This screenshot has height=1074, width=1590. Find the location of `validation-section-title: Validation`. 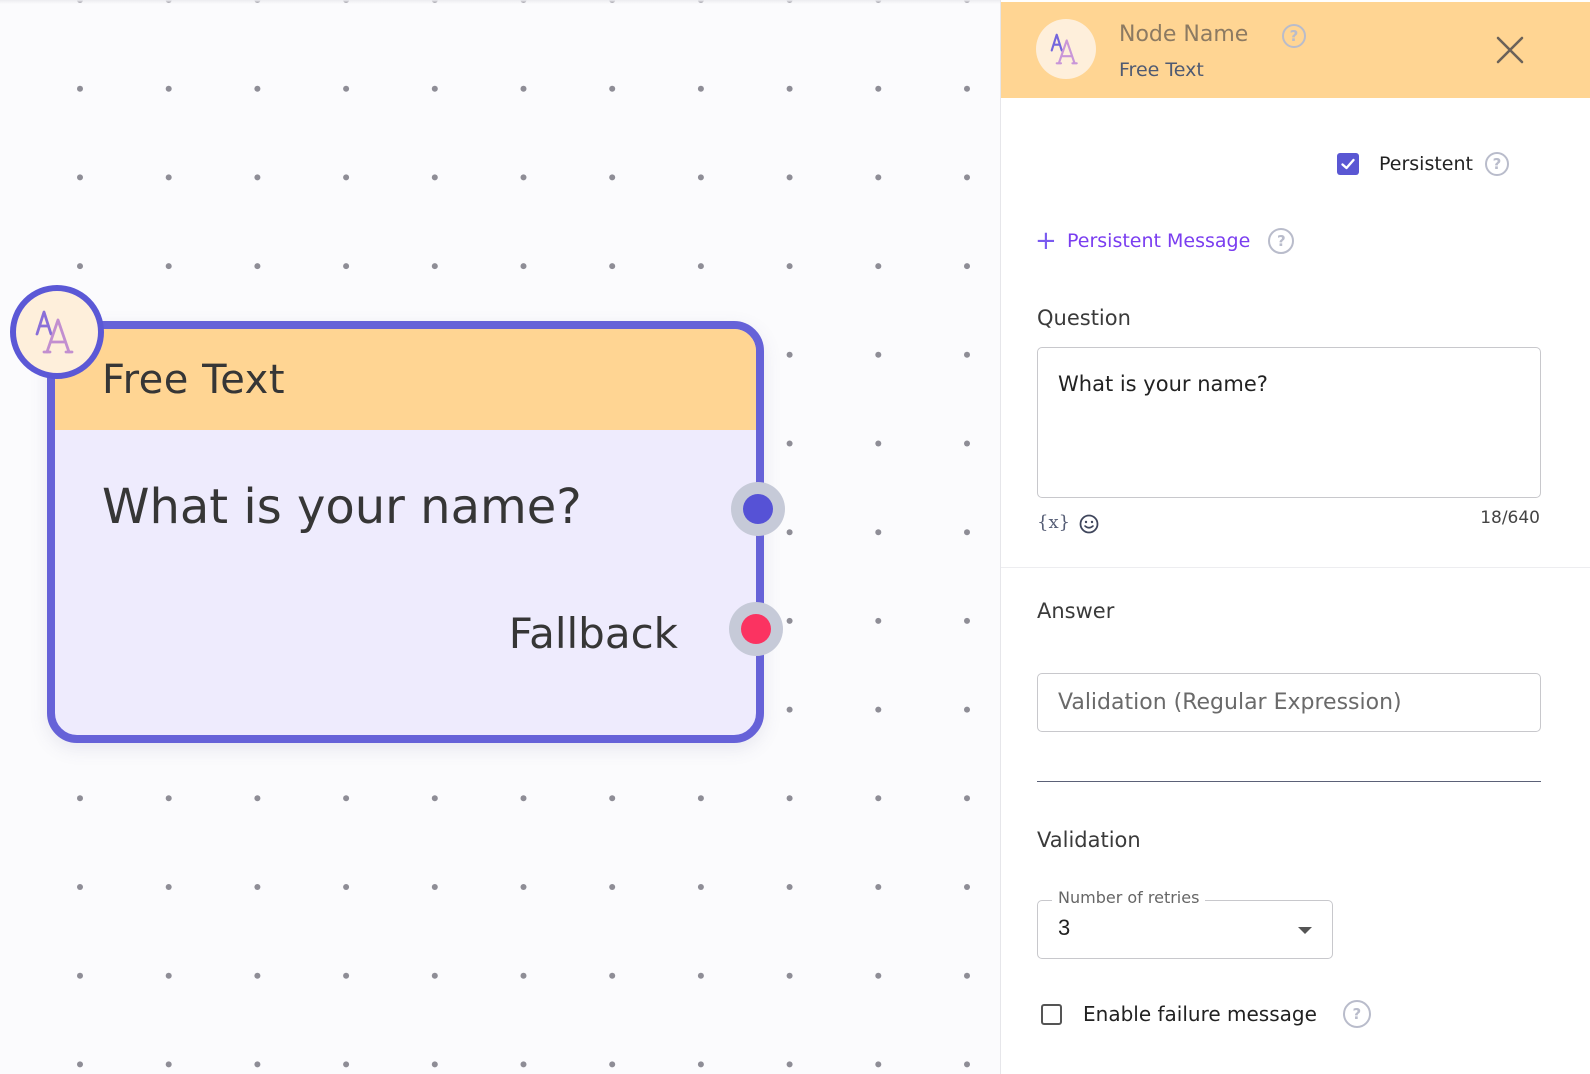

validation-section-title: Validation is located at coordinates (1089, 840).